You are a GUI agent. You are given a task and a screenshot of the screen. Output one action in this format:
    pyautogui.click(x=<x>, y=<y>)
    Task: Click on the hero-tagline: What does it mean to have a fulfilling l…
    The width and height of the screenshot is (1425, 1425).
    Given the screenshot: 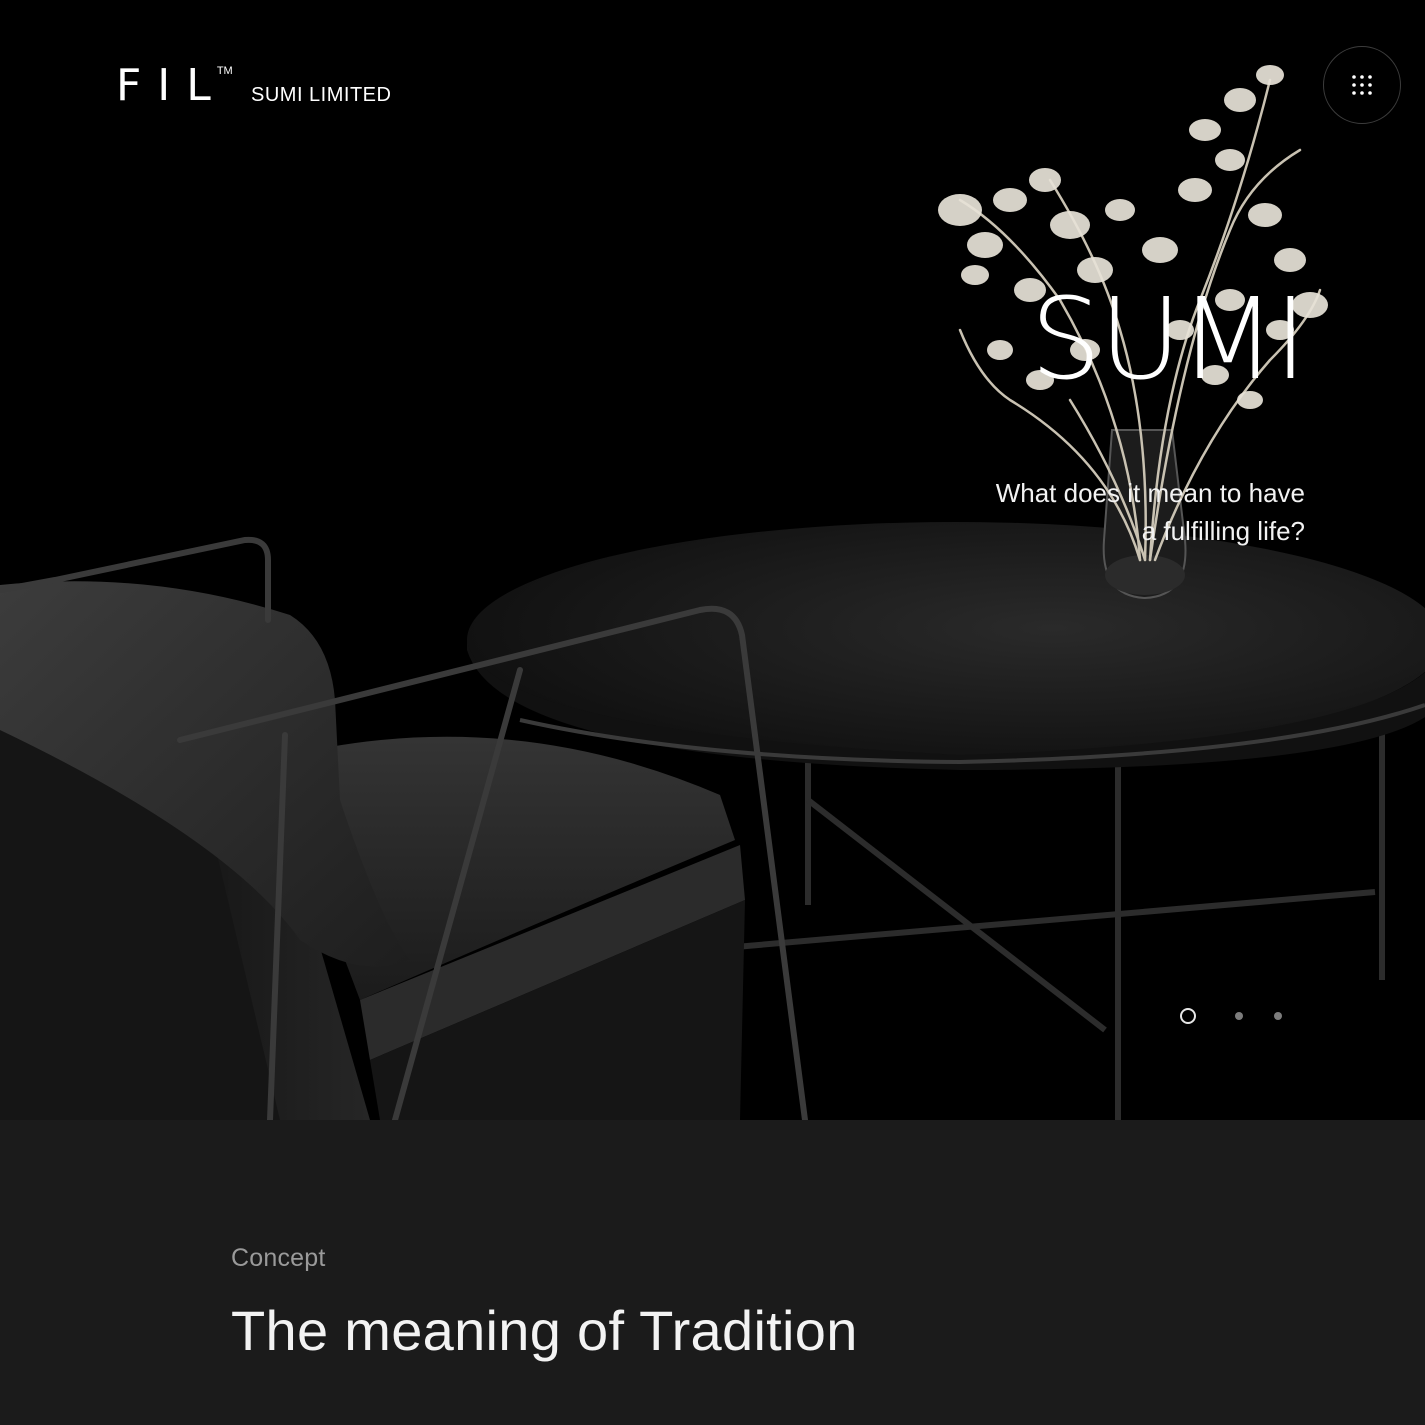 What is the action you would take?
    pyautogui.click(x=1150, y=512)
    